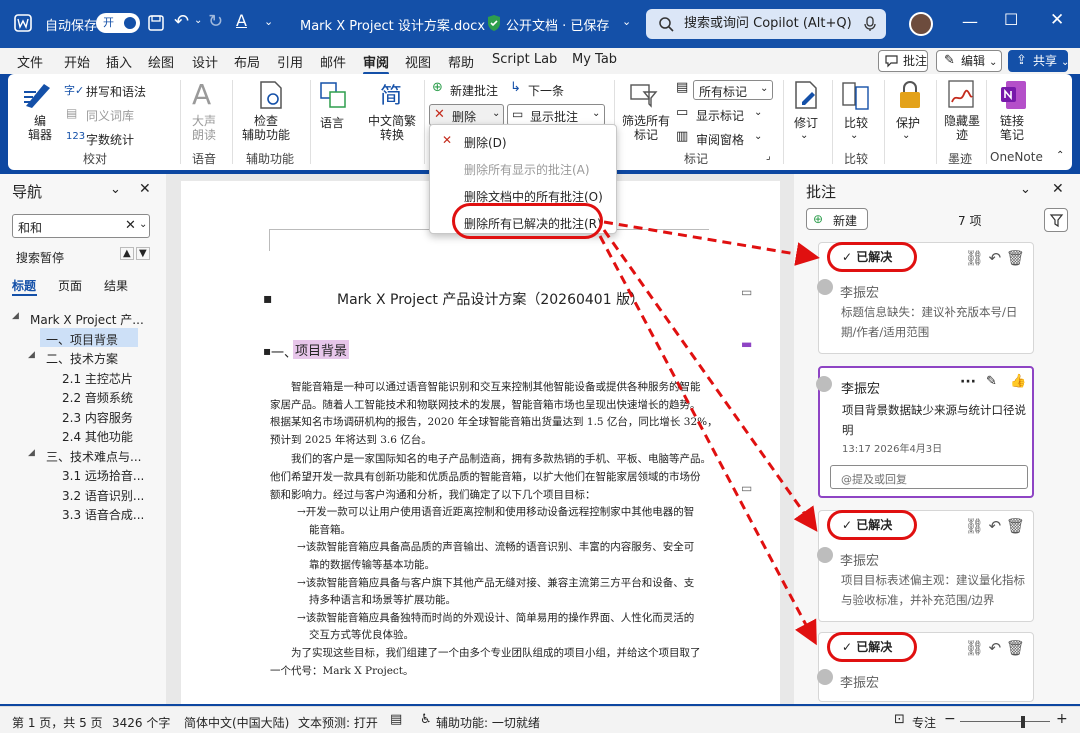 The image size is (1080, 733). I want to click on word-count: 3426 个字, so click(141, 722).